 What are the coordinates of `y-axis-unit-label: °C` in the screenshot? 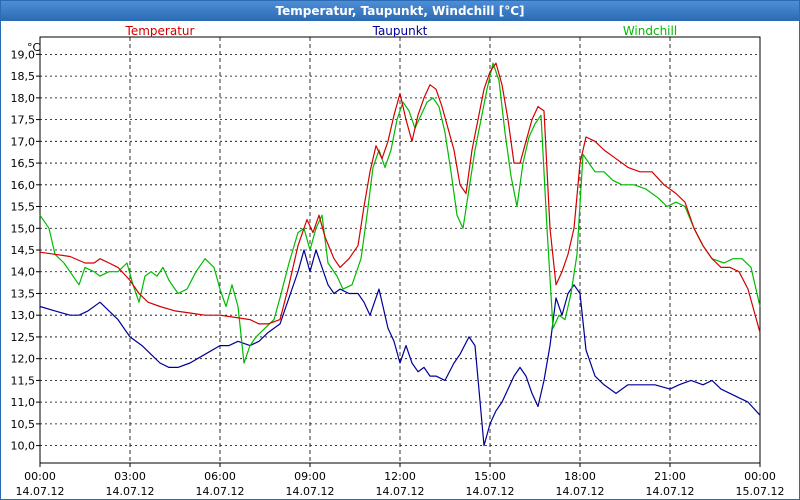 It's located at (34, 47).